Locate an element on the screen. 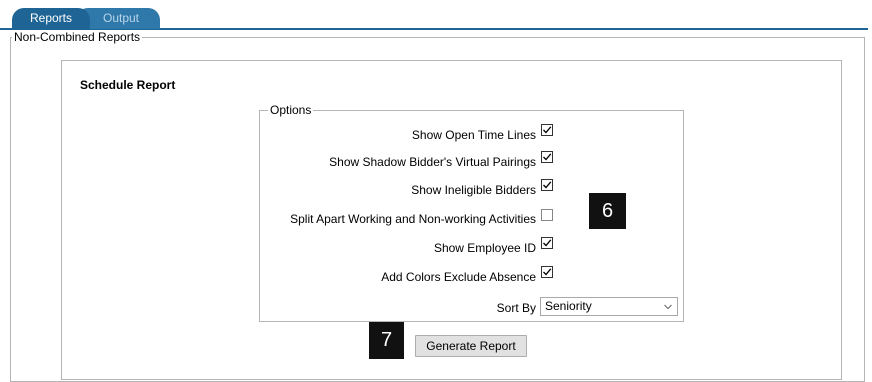 This screenshot has width=872, height=382. checkbox-shadow-bidder is located at coordinates (547, 157).